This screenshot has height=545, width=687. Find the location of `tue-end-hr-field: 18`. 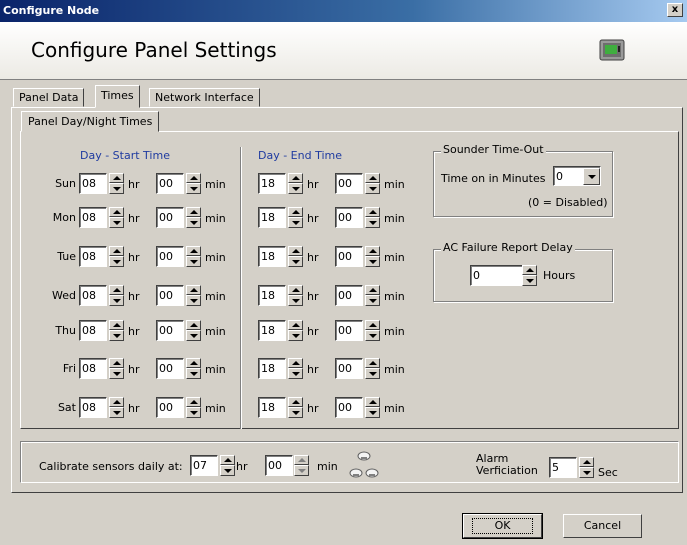

tue-end-hr-field: 18 is located at coordinates (272, 256).